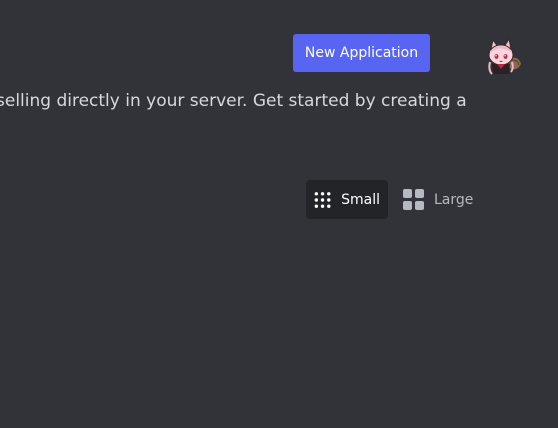 This screenshot has width=558, height=428. I want to click on small-view-label: Small, so click(360, 199).